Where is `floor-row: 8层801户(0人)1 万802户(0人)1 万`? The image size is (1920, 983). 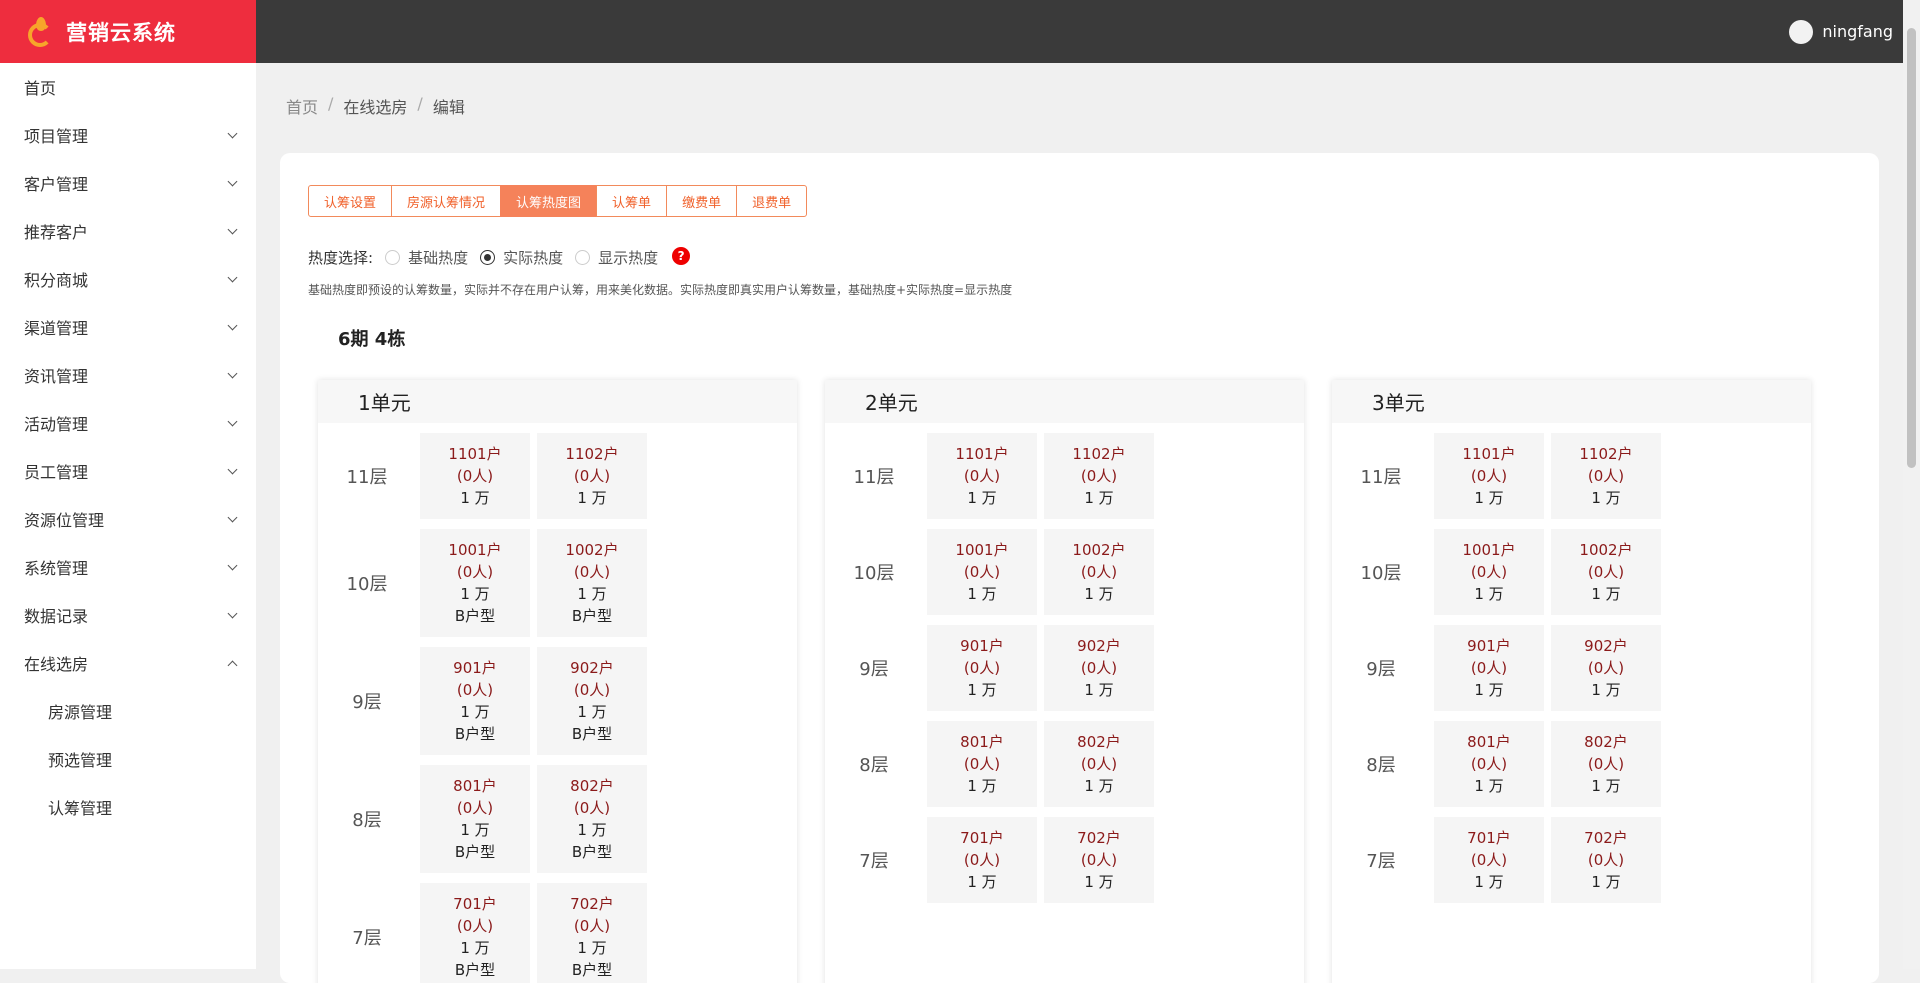 floor-row: 8层801户(0人)1 万802户(0人)1 万 is located at coordinates (1064, 764).